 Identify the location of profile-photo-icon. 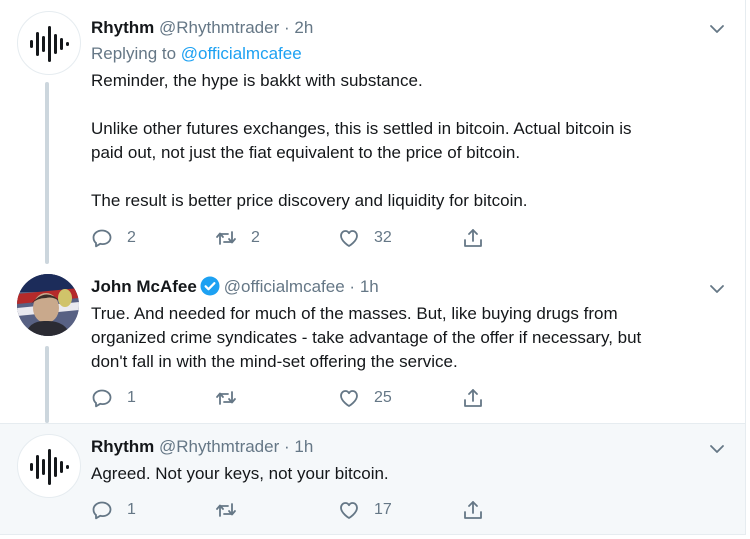
(48, 305).